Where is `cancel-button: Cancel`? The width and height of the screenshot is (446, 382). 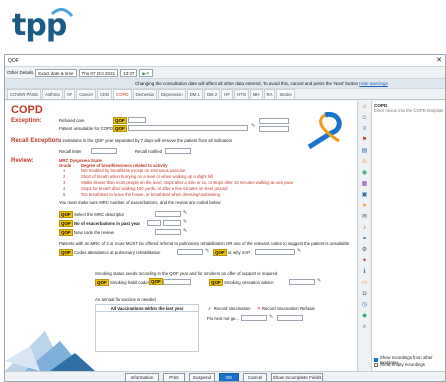 cancel-button: Cancel is located at coordinates (255, 377).